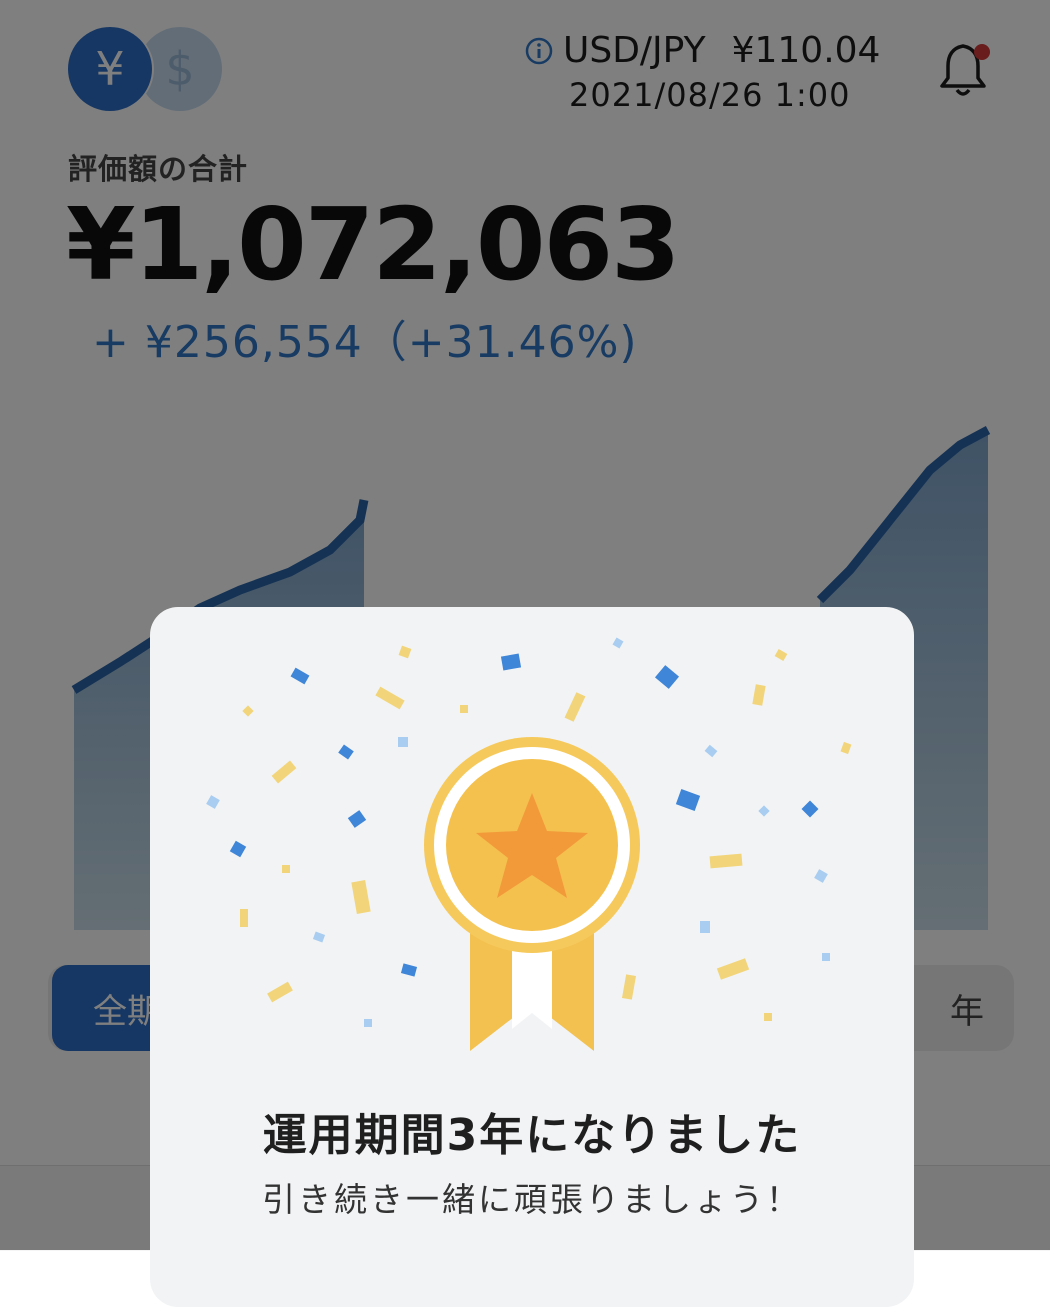 Image resolution: width=1050 pixels, height=1307 pixels. I want to click on modal-subtitle: 引き続き一緒に頑張りましょう！, so click(532, 1199).